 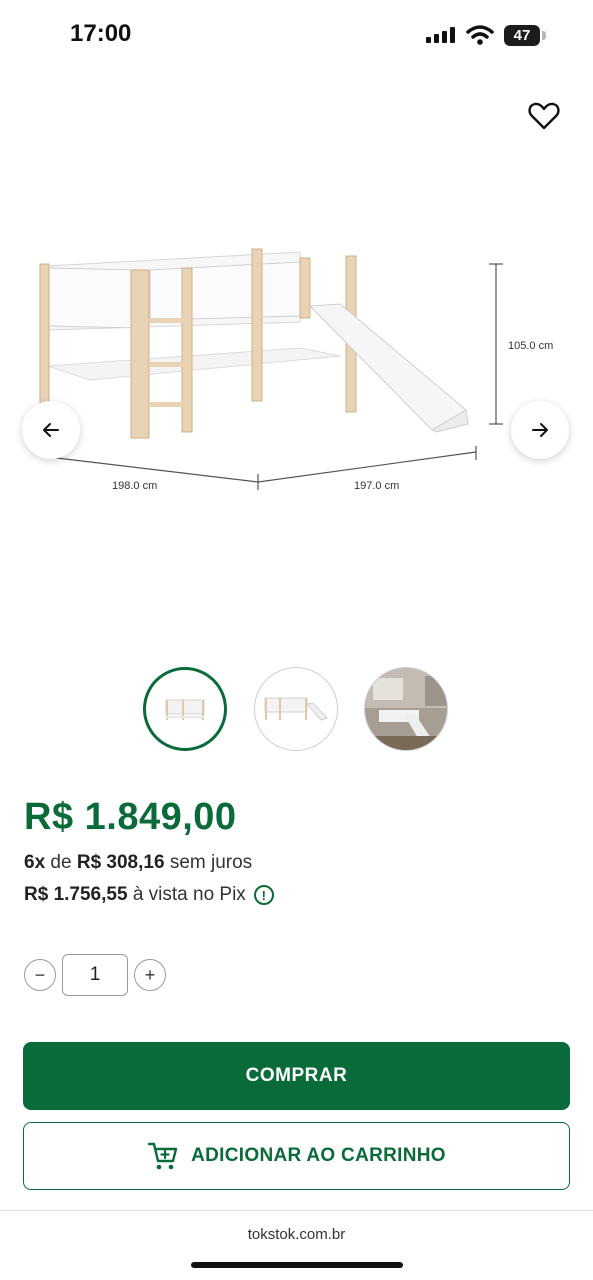 What do you see at coordinates (544, 116) in the screenshot?
I see `heart-icon` at bounding box center [544, 116].